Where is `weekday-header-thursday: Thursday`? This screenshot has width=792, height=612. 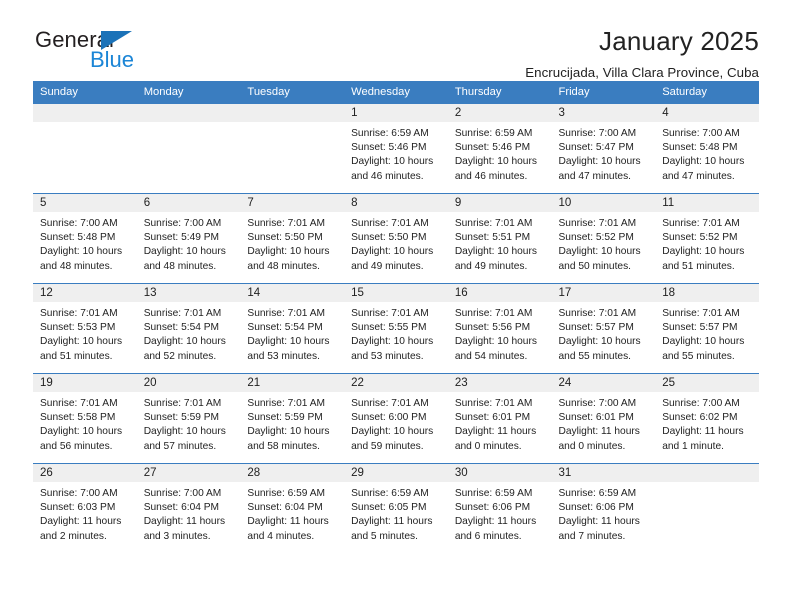
weekday-header-thursday: Thursday is located at coordinates (499, 92).